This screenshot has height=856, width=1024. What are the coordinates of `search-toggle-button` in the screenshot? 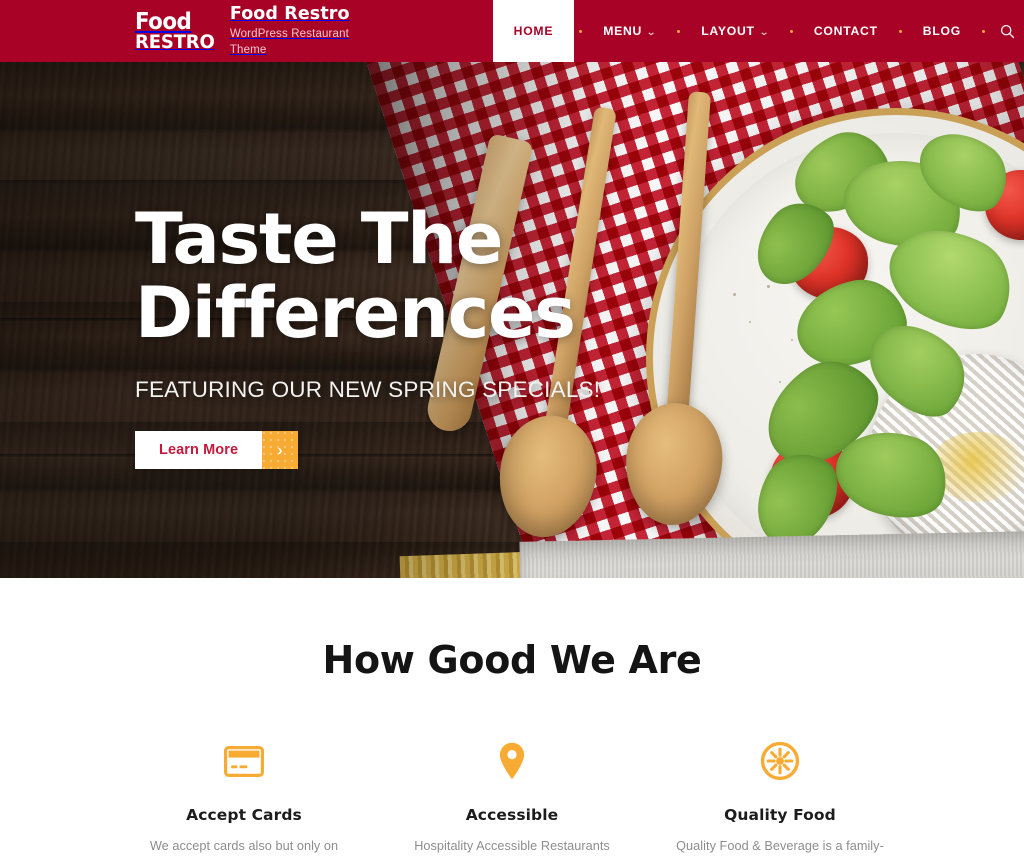 It's located at (1007, 31).